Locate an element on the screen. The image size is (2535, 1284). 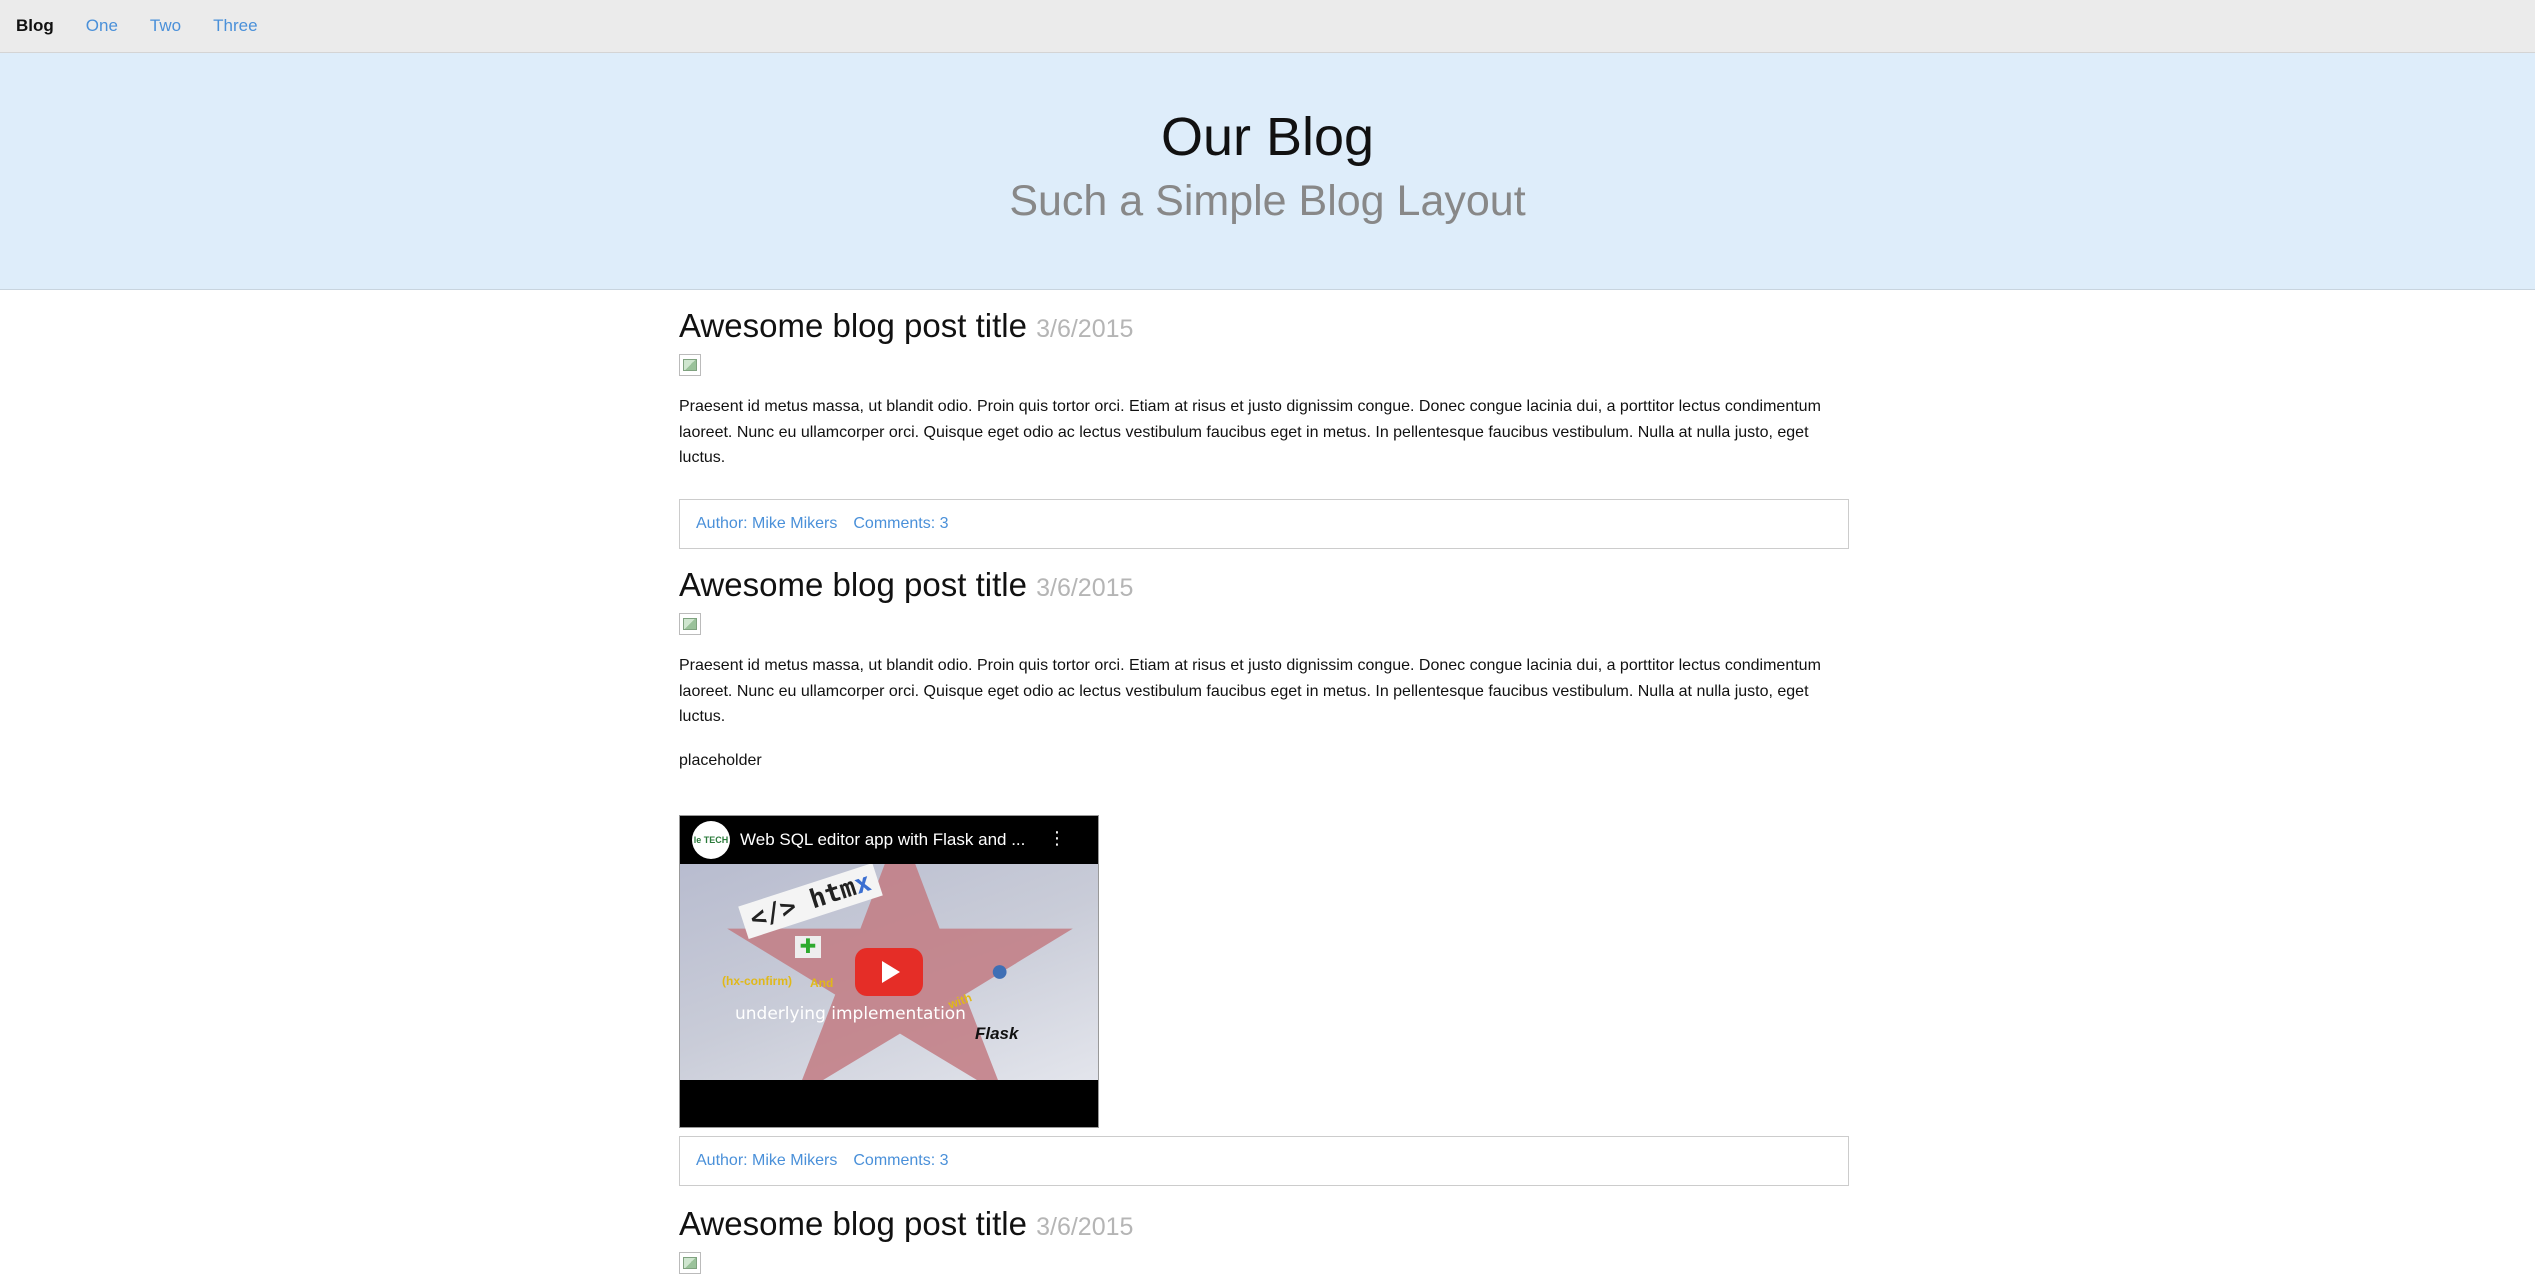
nav-link-two: Two is located at coordinates (165, 26).